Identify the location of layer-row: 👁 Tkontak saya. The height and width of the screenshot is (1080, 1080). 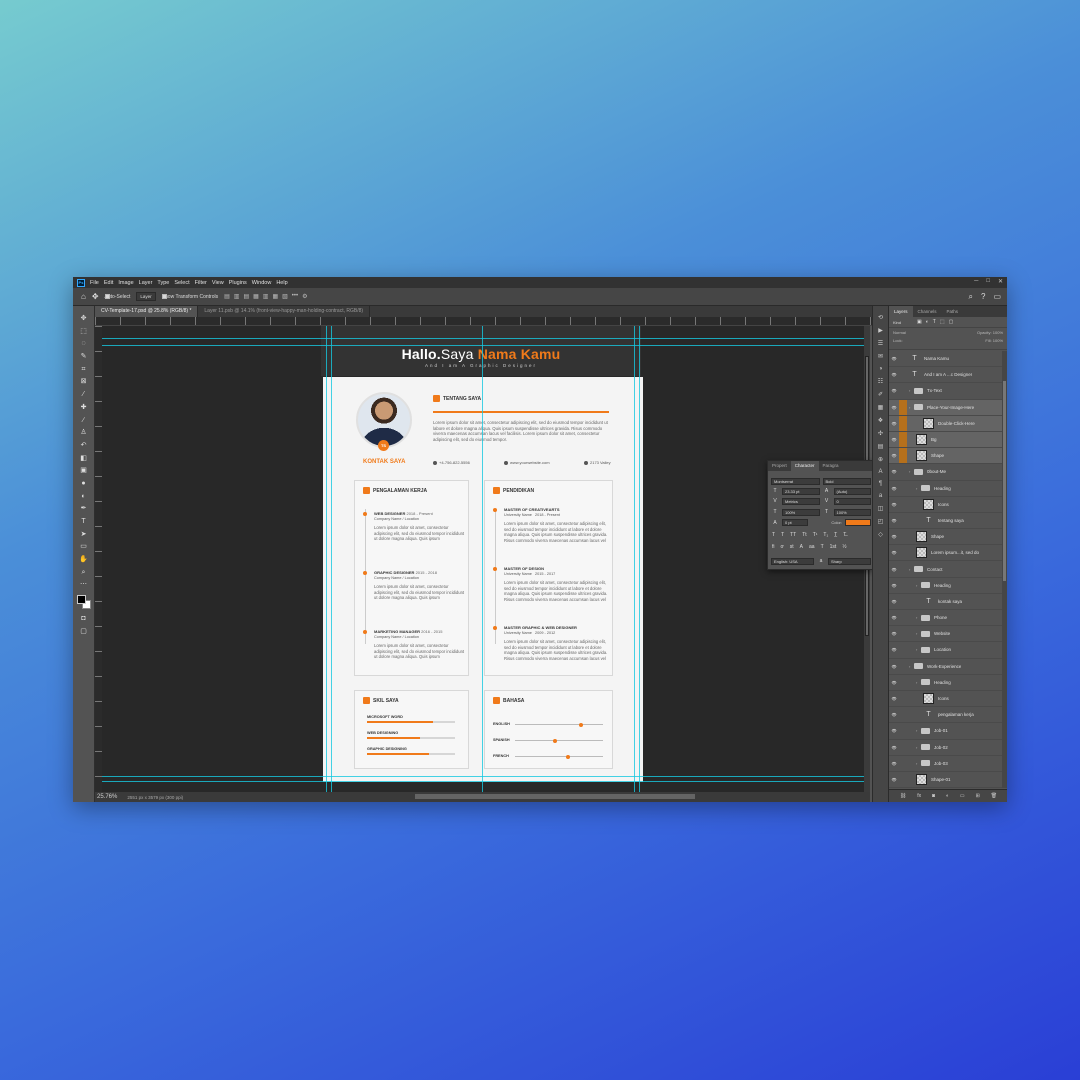
(948, 602).